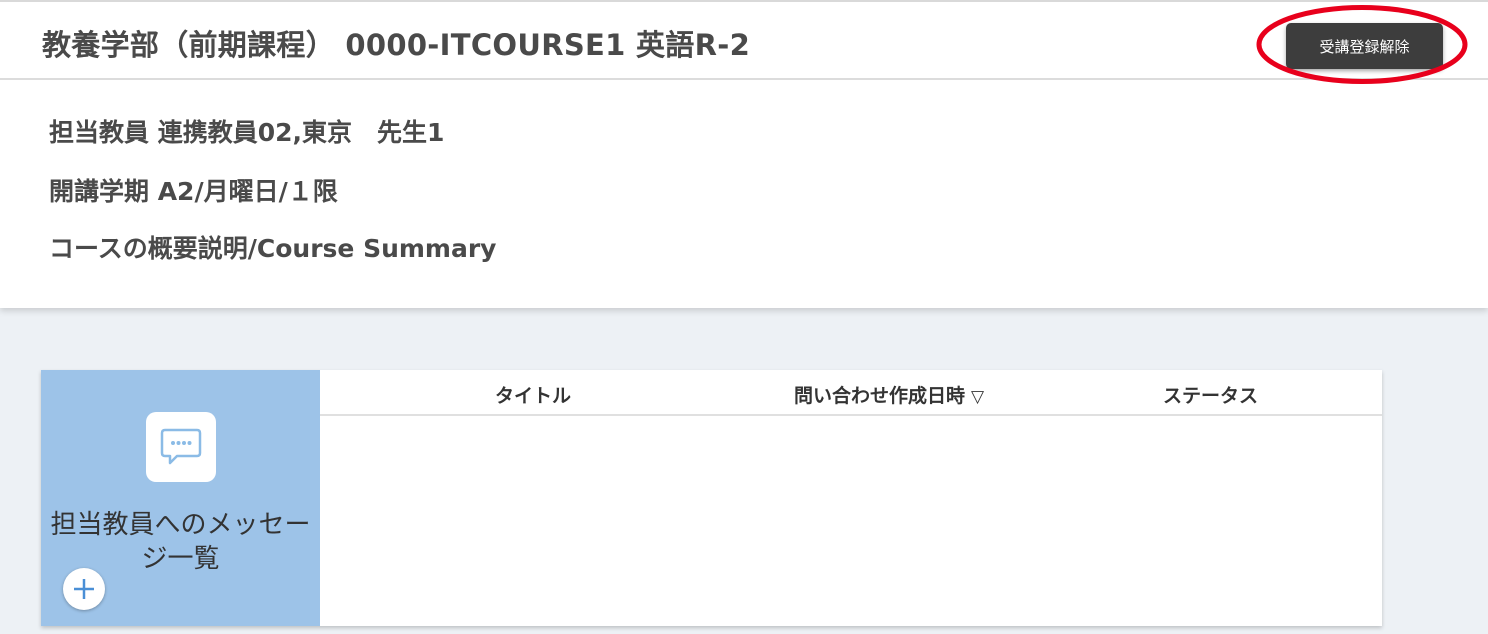  Describe the element at coordinates (180, 542) in the screenshot. I see `message-list-title: 担当教員へのメッセージ一覧` at that location.